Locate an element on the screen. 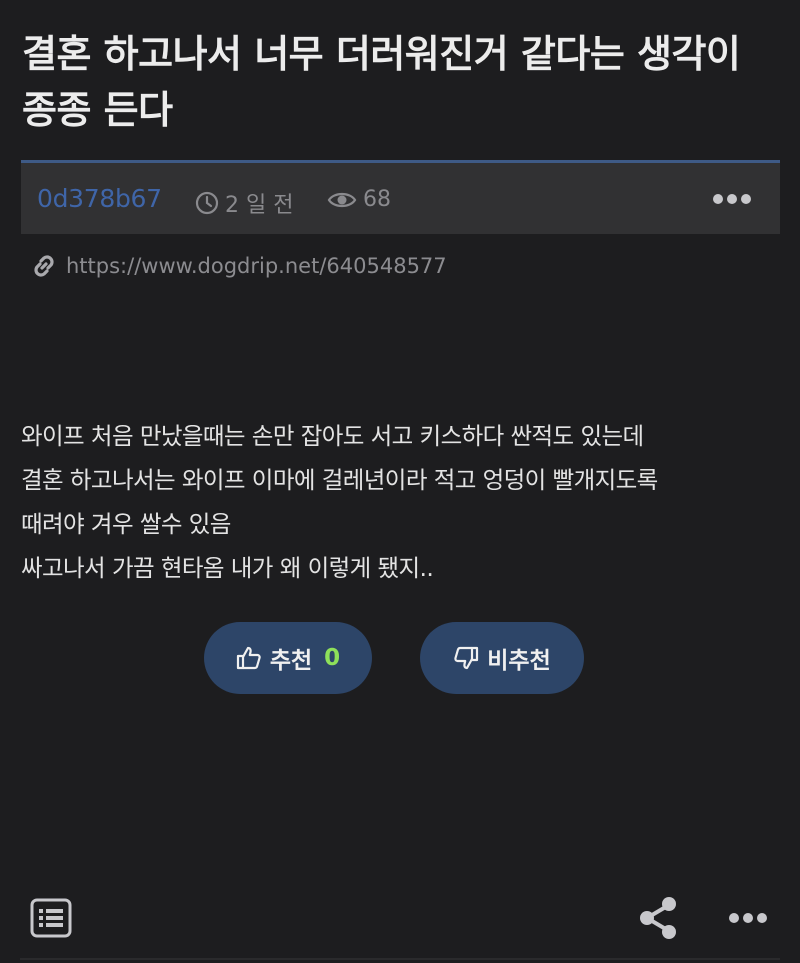 The image size is (800, 963). post-date-text: 2 일 전 is located at coordinates (259, 205).